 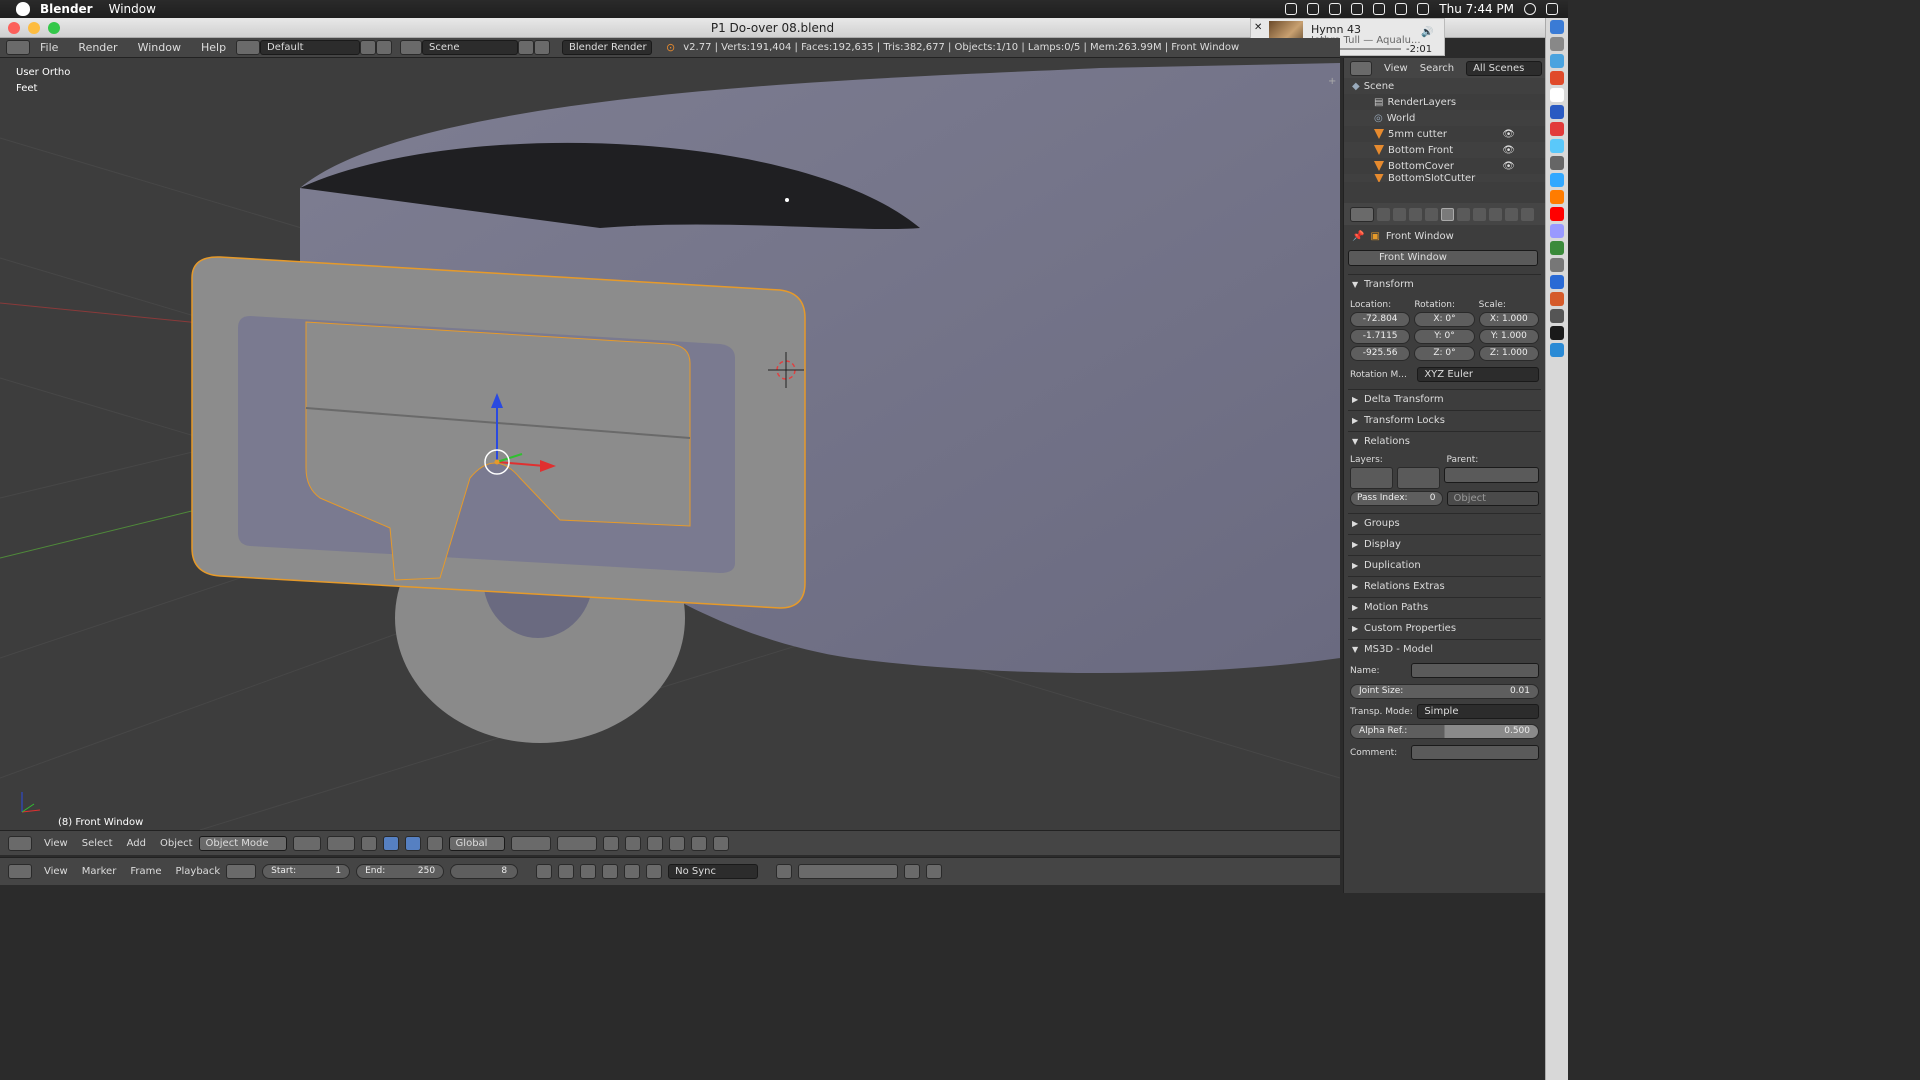 I want to click on insert-keyframe-icon, so click(x=912, y=871).